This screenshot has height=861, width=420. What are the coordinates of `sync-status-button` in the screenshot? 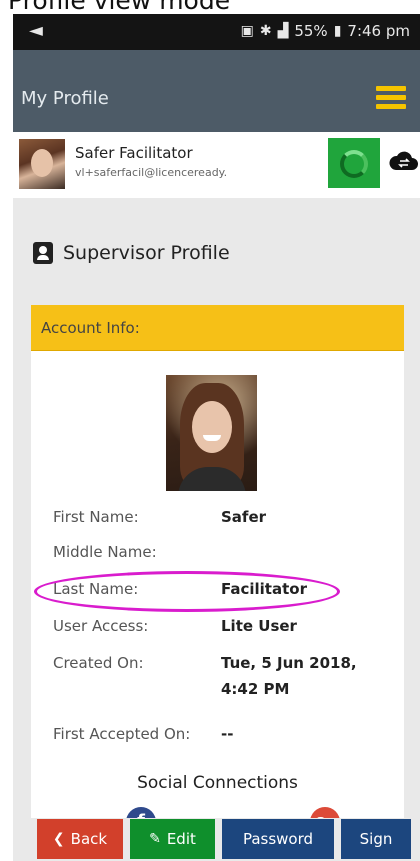 It's located at (354, 163).